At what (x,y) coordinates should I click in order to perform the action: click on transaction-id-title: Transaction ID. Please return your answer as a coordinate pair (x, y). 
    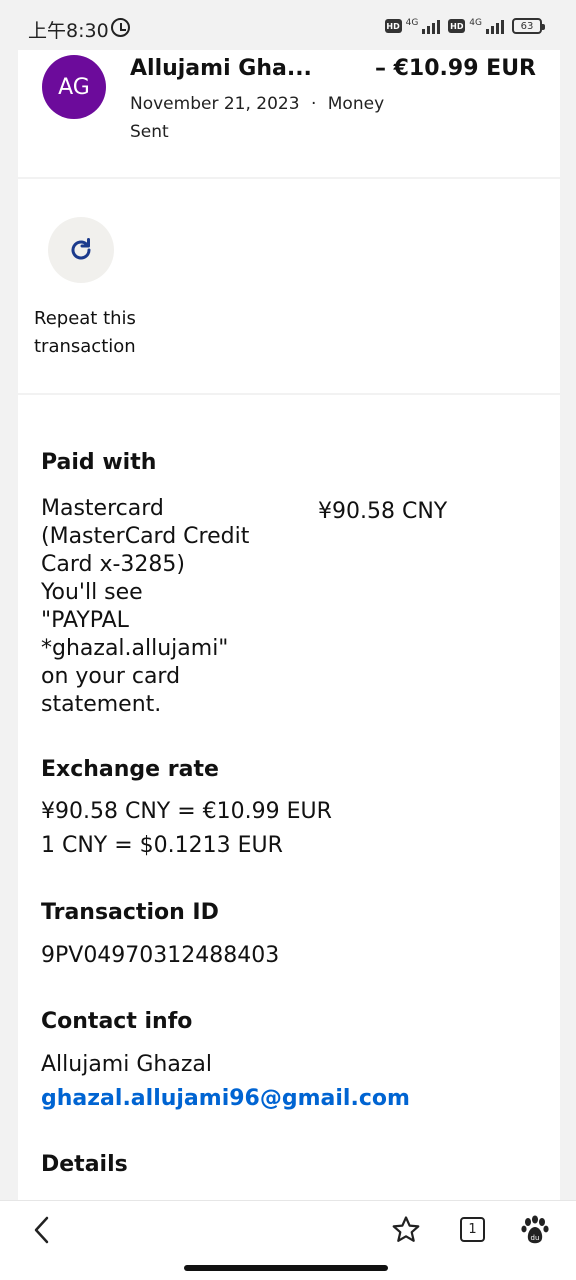
    Looking at the image, I should click on (130, 912).